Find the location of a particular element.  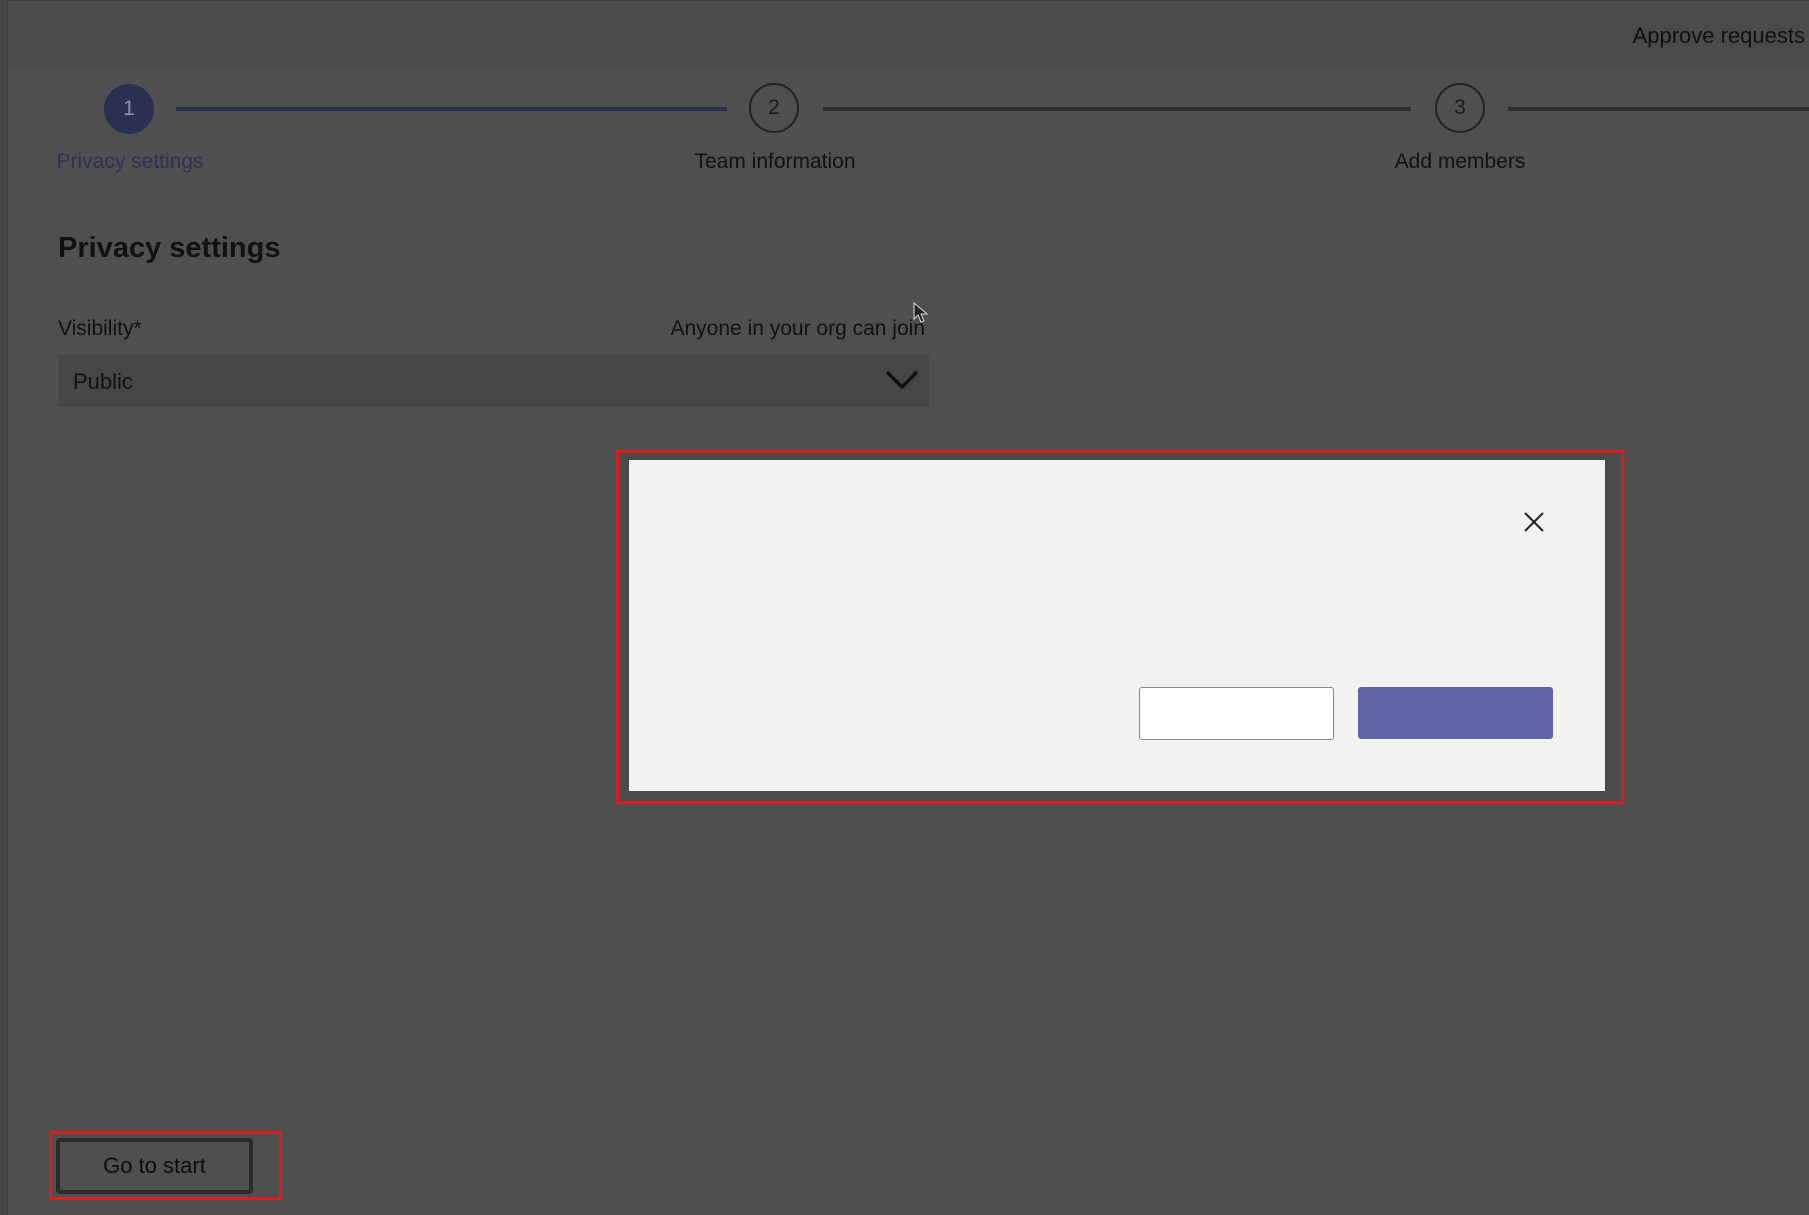

step-1-indicator: 1 is located at coordinates (129, 109).